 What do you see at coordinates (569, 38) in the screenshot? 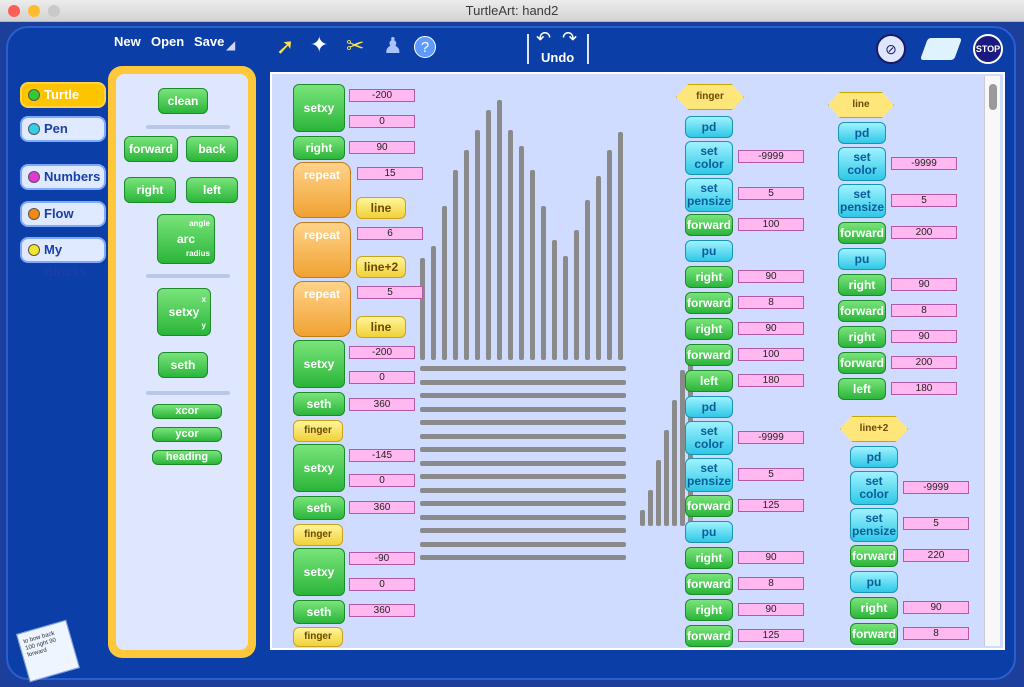
I see `redo-icon: ↷` at bounding box center [569, 38].